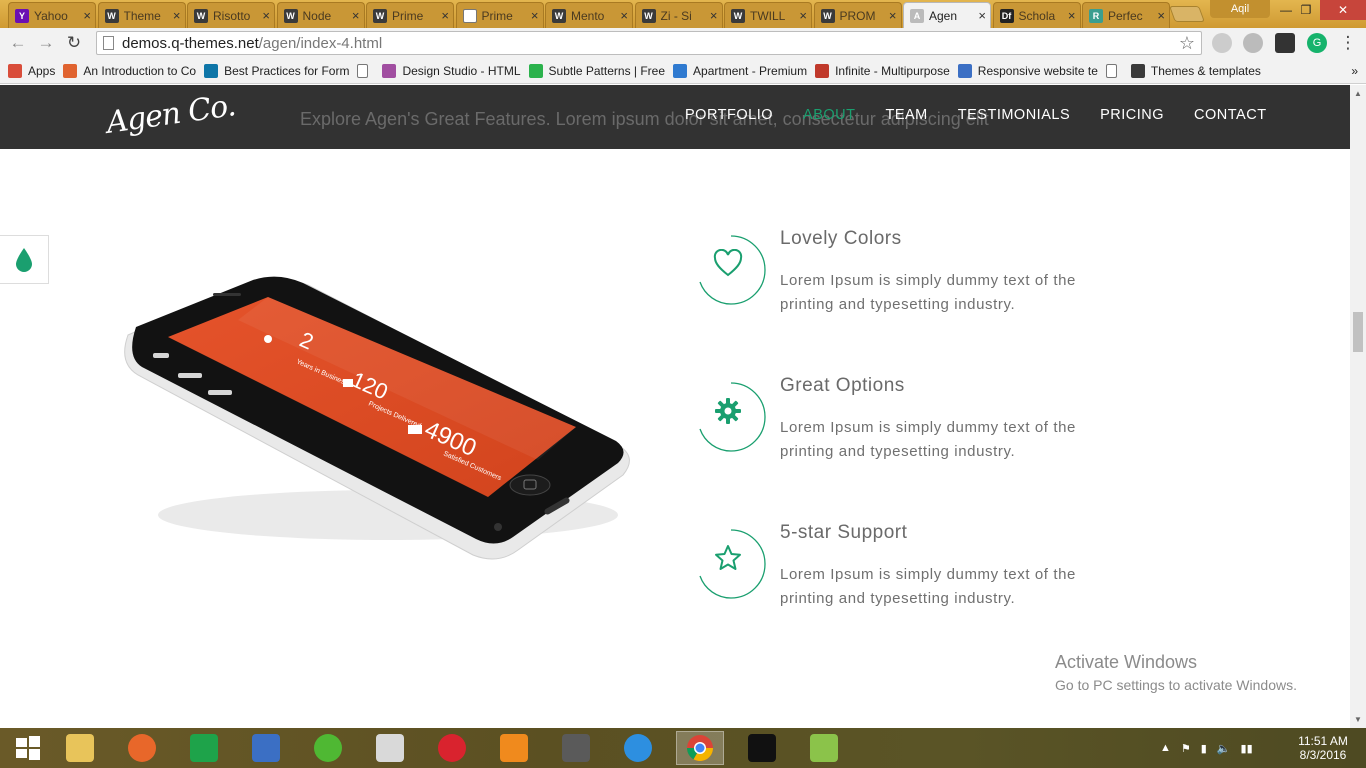 The image size is (1366, 768). What do you see at coordinates (1343, 10) in the screenshot?
I see `close-window-button: ✕` at bounding box center [1343, 10].